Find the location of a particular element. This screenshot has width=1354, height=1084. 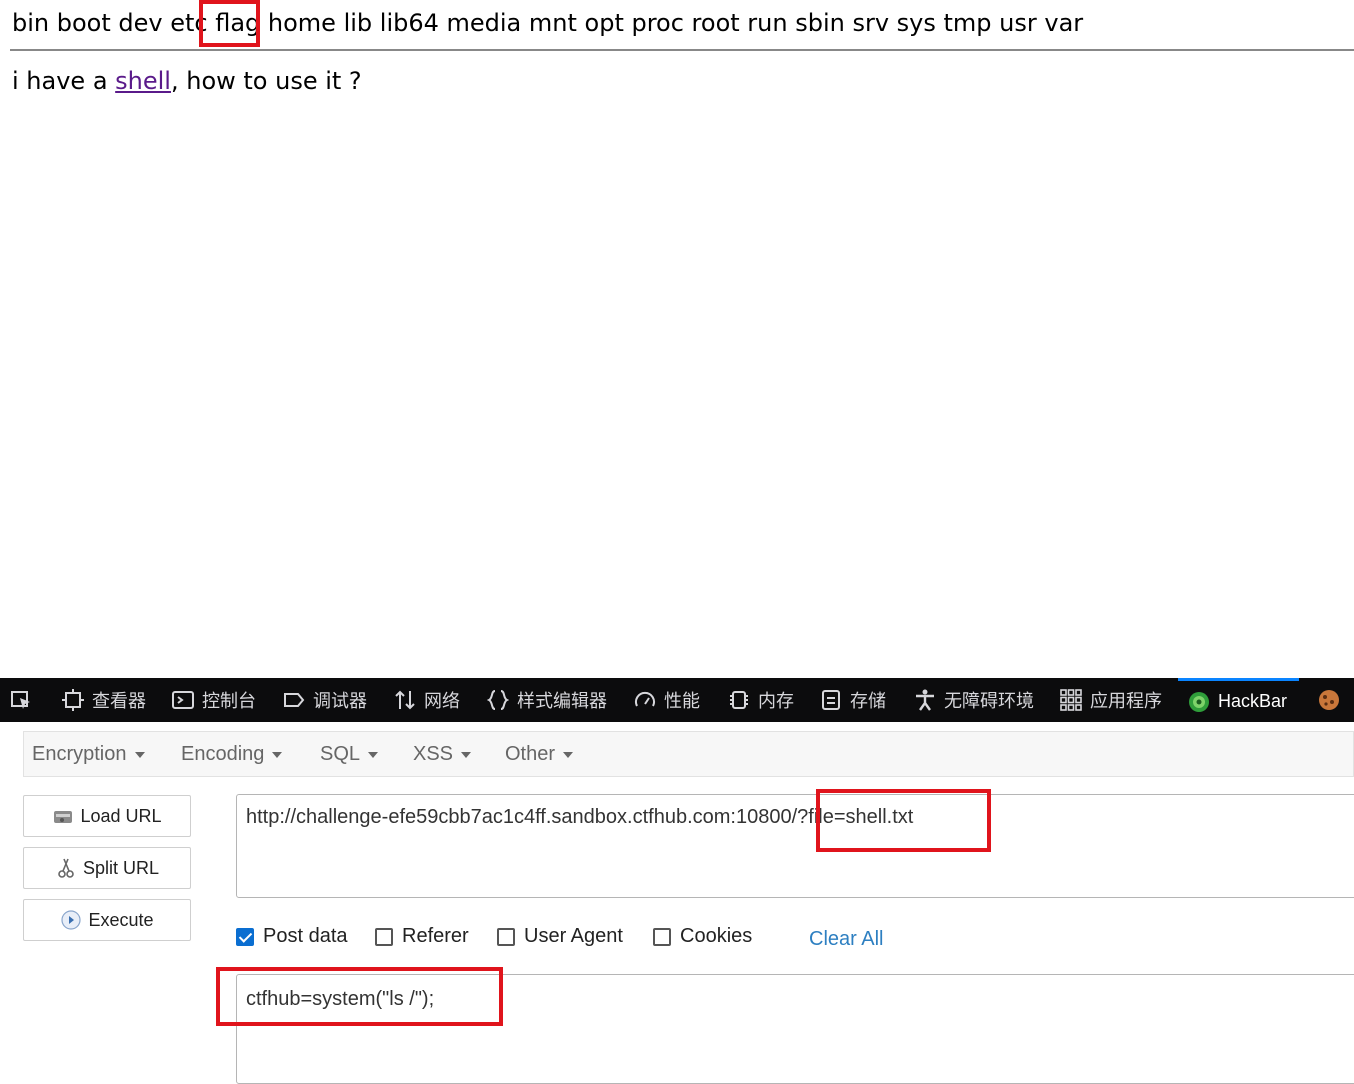

menu-encoding-label: Encoding is located at coordinates (223, 754).